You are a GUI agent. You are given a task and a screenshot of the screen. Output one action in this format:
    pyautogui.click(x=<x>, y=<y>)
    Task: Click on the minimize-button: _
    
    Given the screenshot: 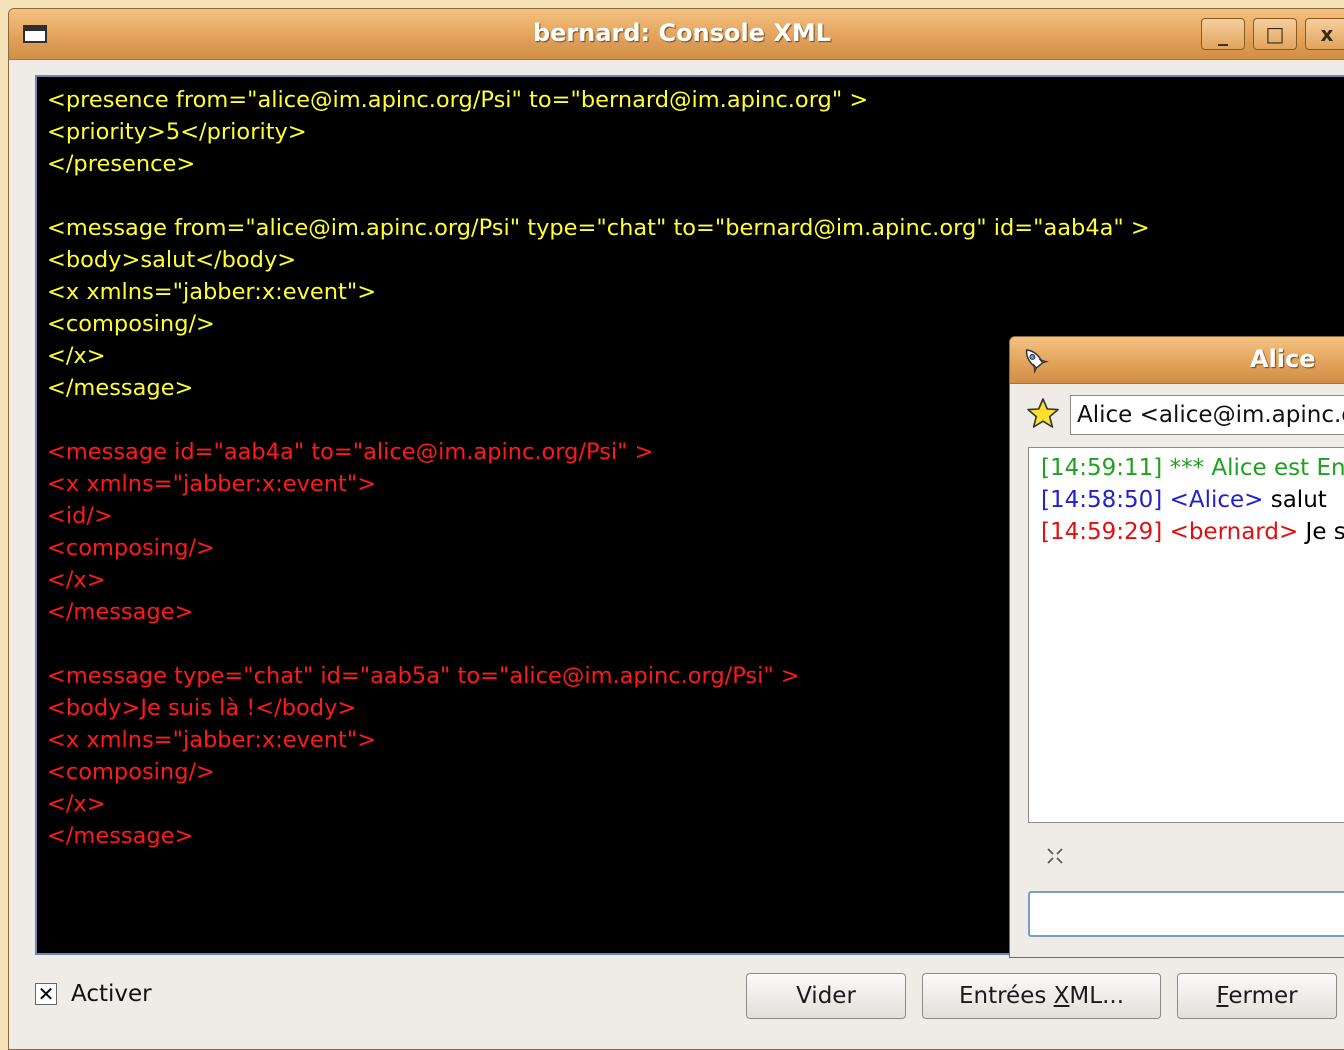 What is the action you would take?
    pyautogui.click(x=1223, y=34)
    